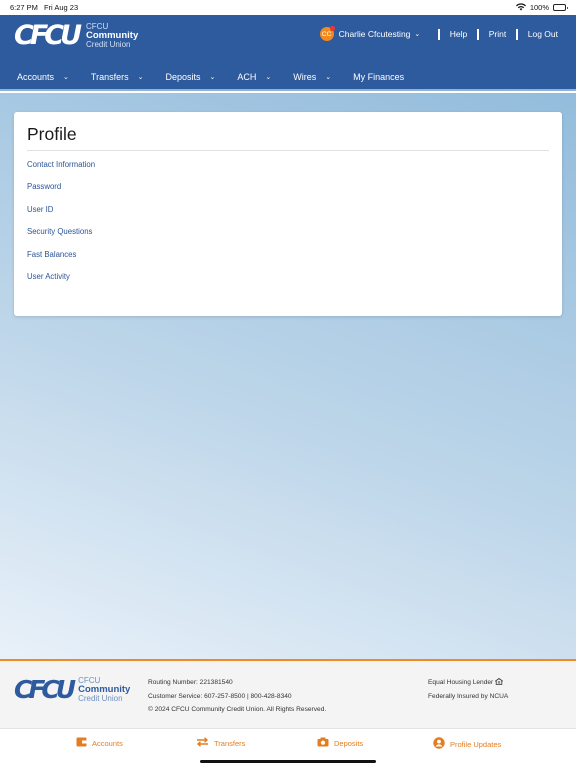 This screenshot has height=768, width=576. I want to click on nav-label: Deposits, so click(183, 77).